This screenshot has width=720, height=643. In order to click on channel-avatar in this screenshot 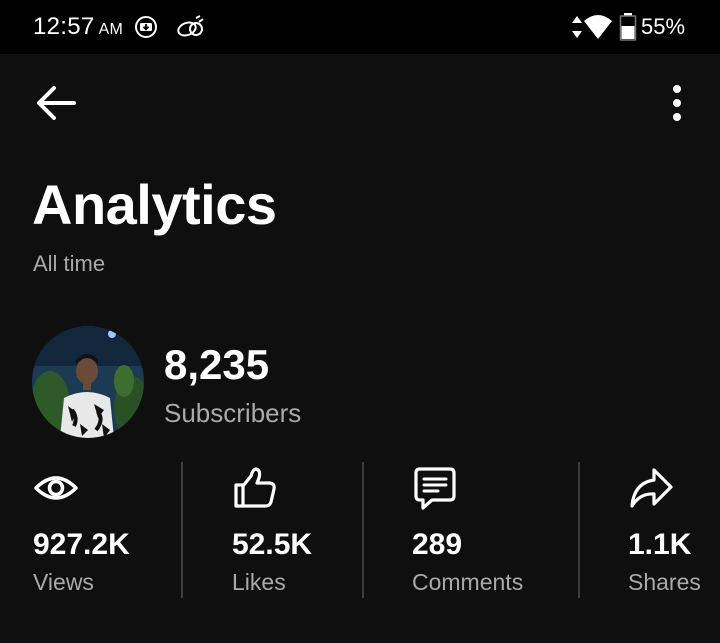, I will do `click(88, 382)`.